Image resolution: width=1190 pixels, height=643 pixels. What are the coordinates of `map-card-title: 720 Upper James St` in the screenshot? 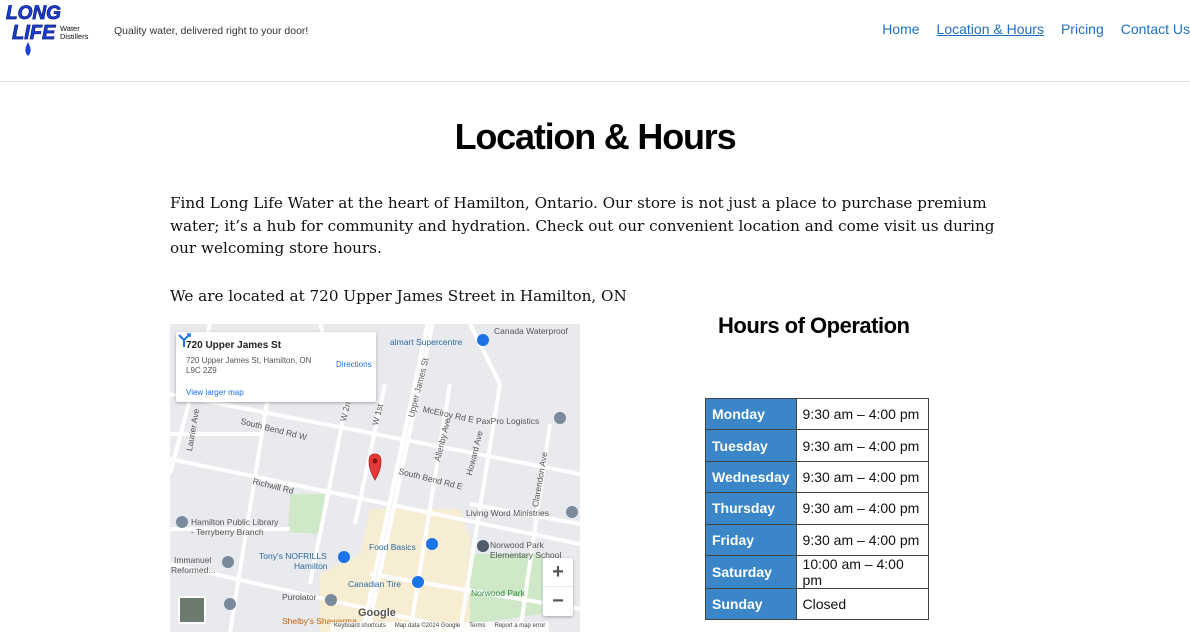 It's located at (234, 345).